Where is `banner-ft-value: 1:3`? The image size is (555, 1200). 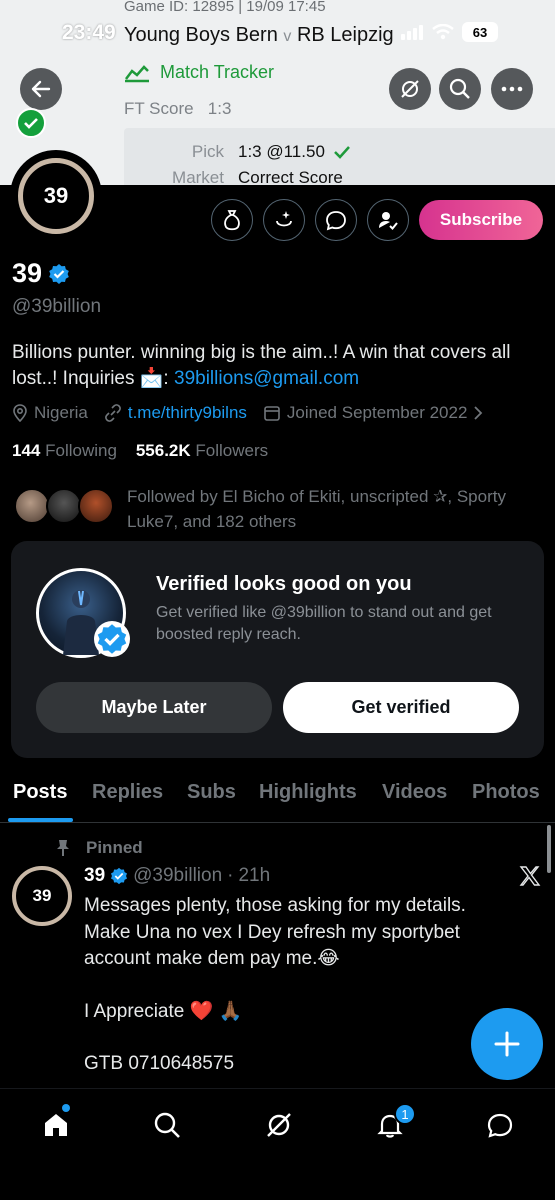
banner-ft-value: 1:3 is located at coordinates (219, 108).